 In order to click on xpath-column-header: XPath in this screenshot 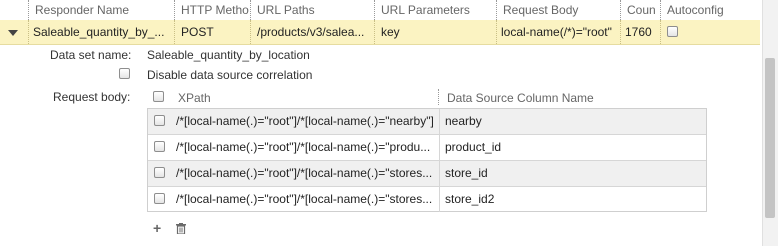, I will do `click(194, 98)`.